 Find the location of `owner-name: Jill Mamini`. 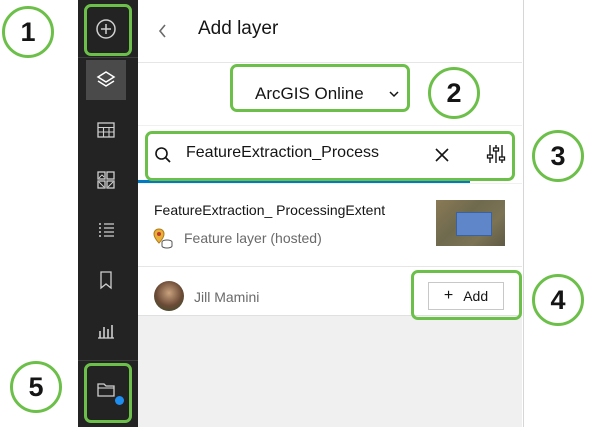

owner-name: Jill Mamini is located at coordinates (227, 297).